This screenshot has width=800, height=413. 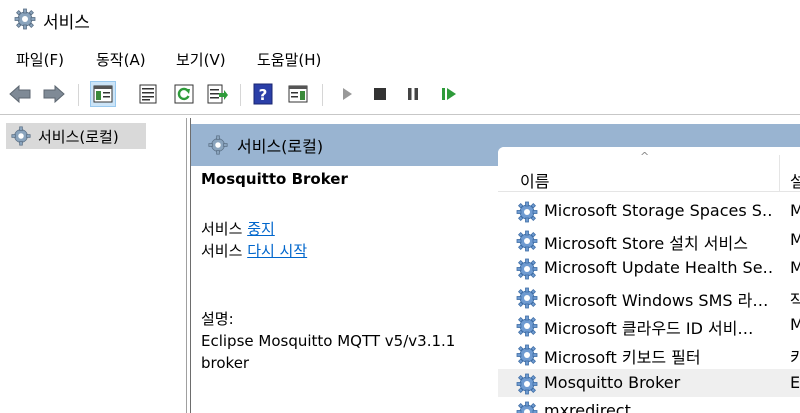 I want to click on action-pane-button, so click(x=298, y=94).